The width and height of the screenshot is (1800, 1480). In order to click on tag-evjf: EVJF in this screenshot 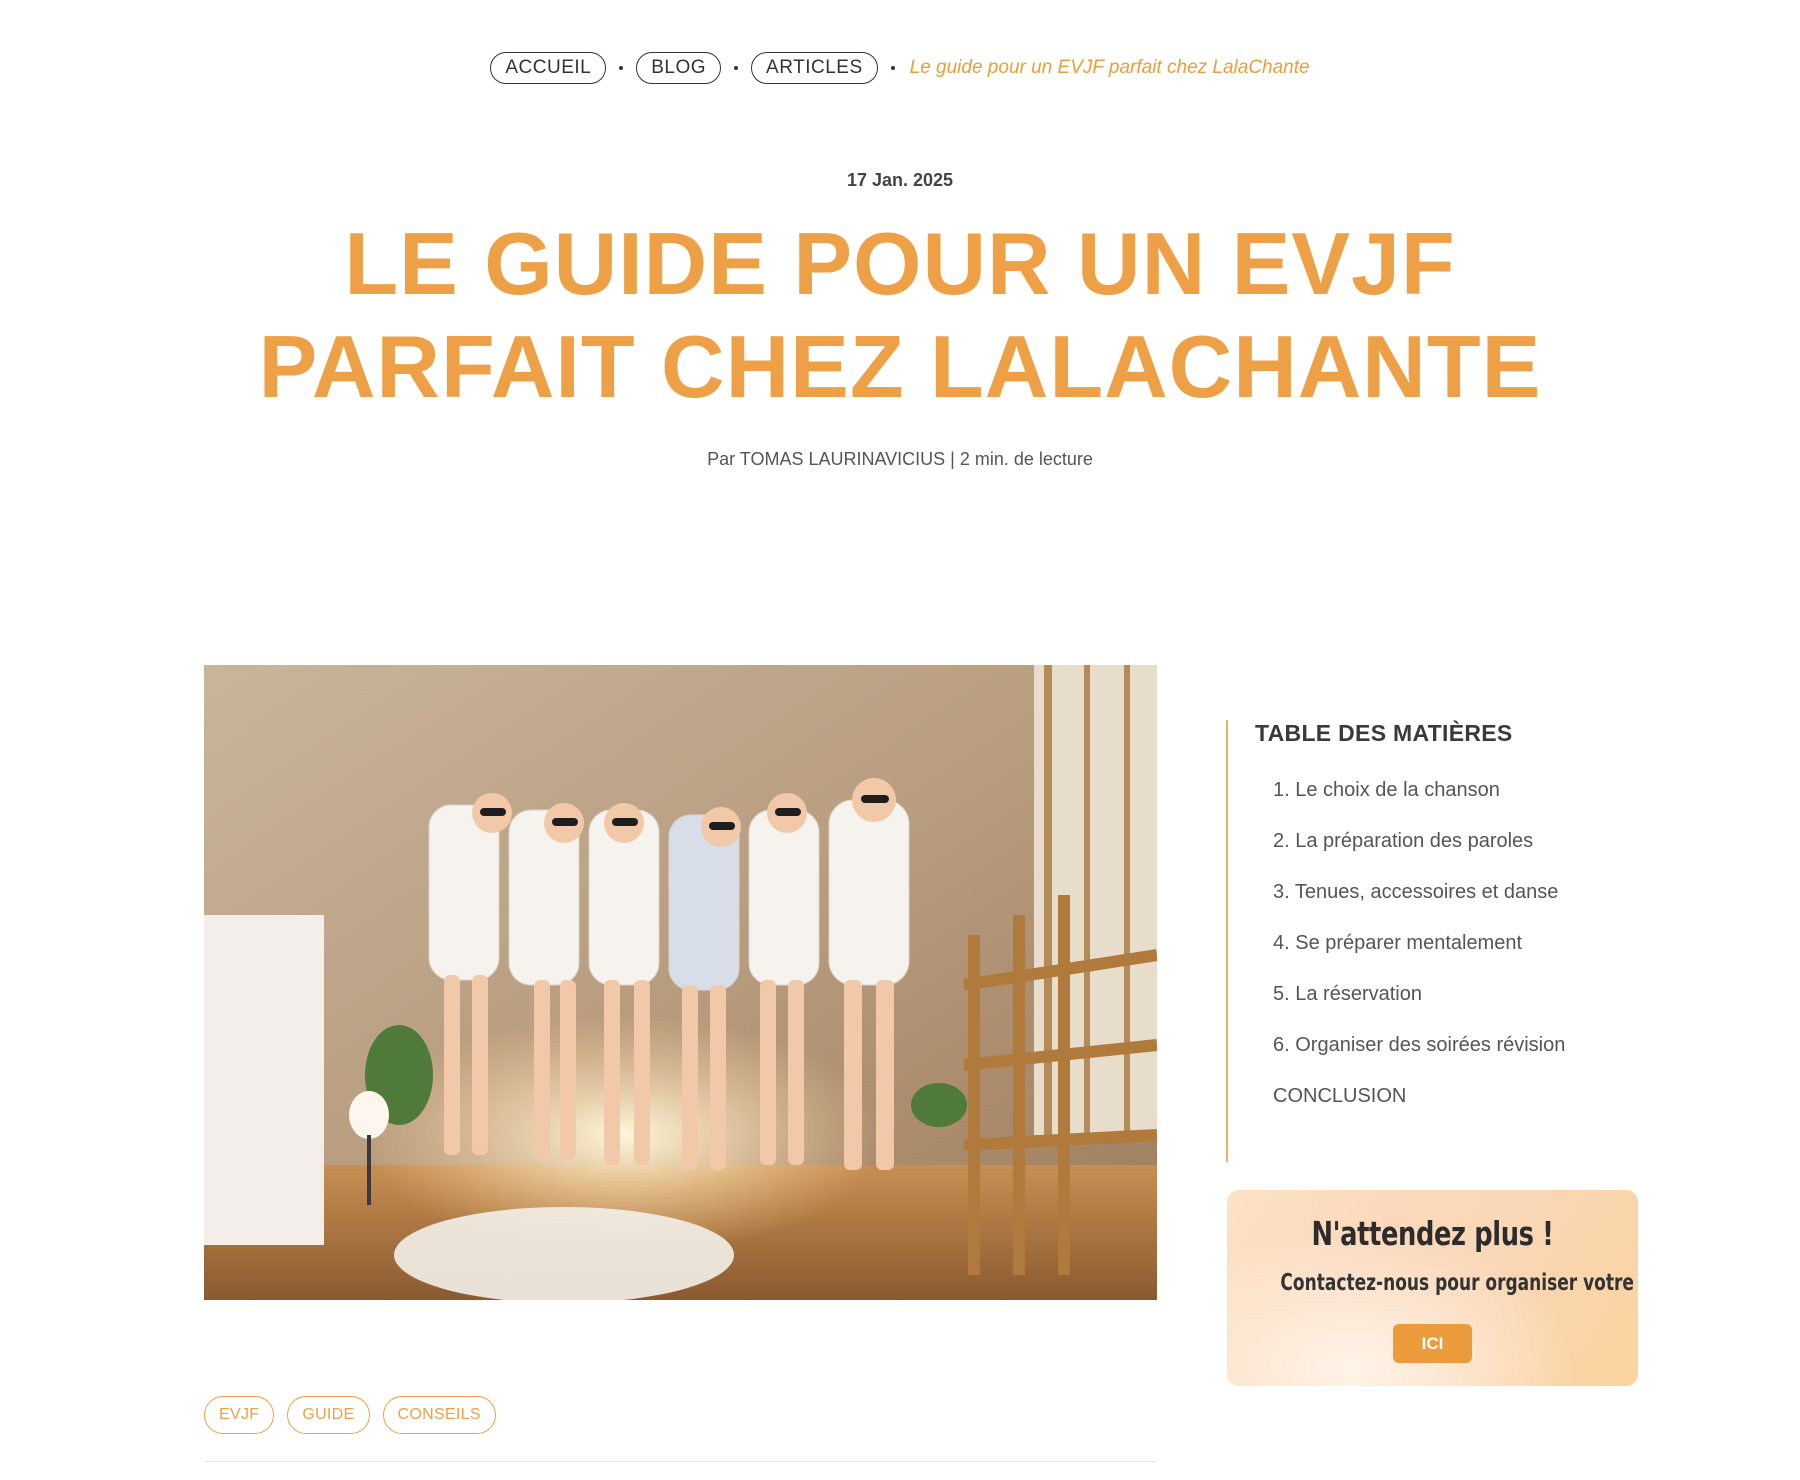, I will do `click(239, 1415)`.